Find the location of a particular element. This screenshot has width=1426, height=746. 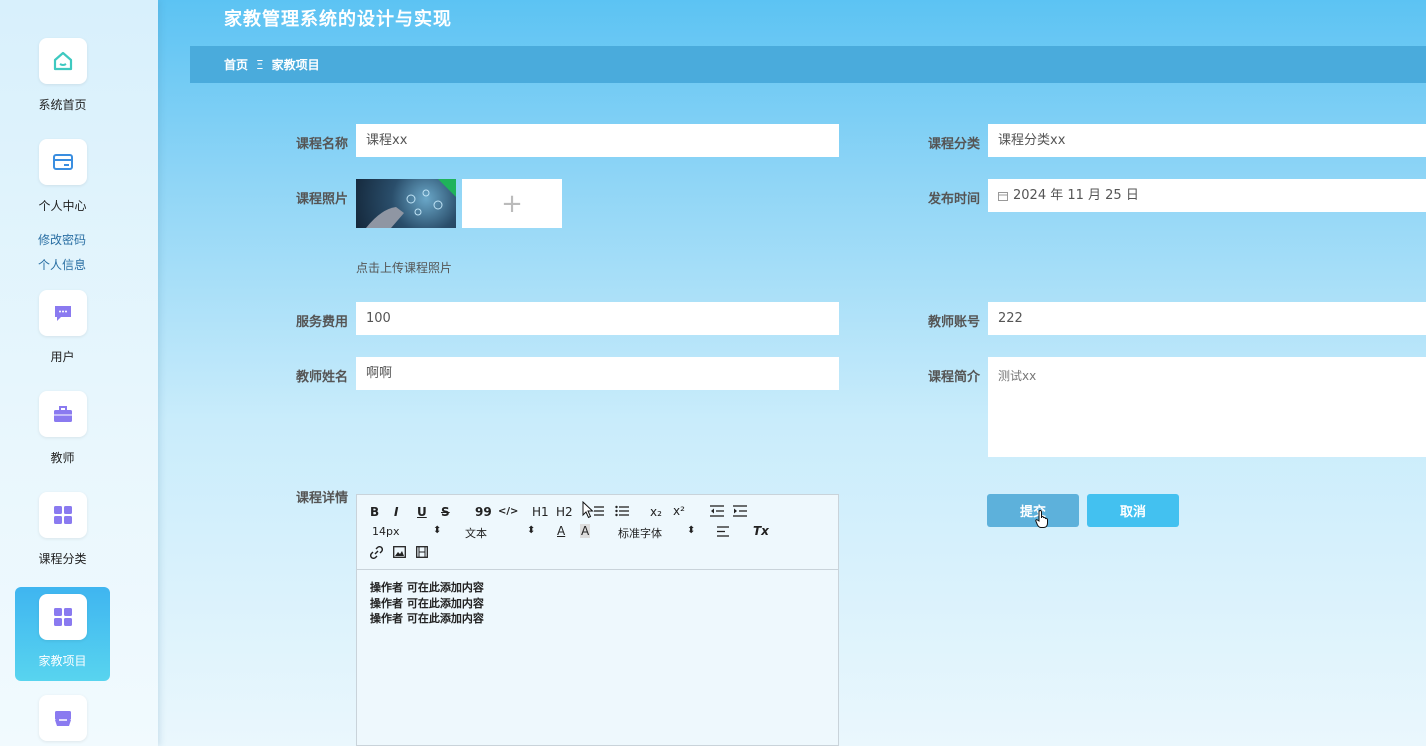

sidebar-item-more is located at coordinates (62, 718).